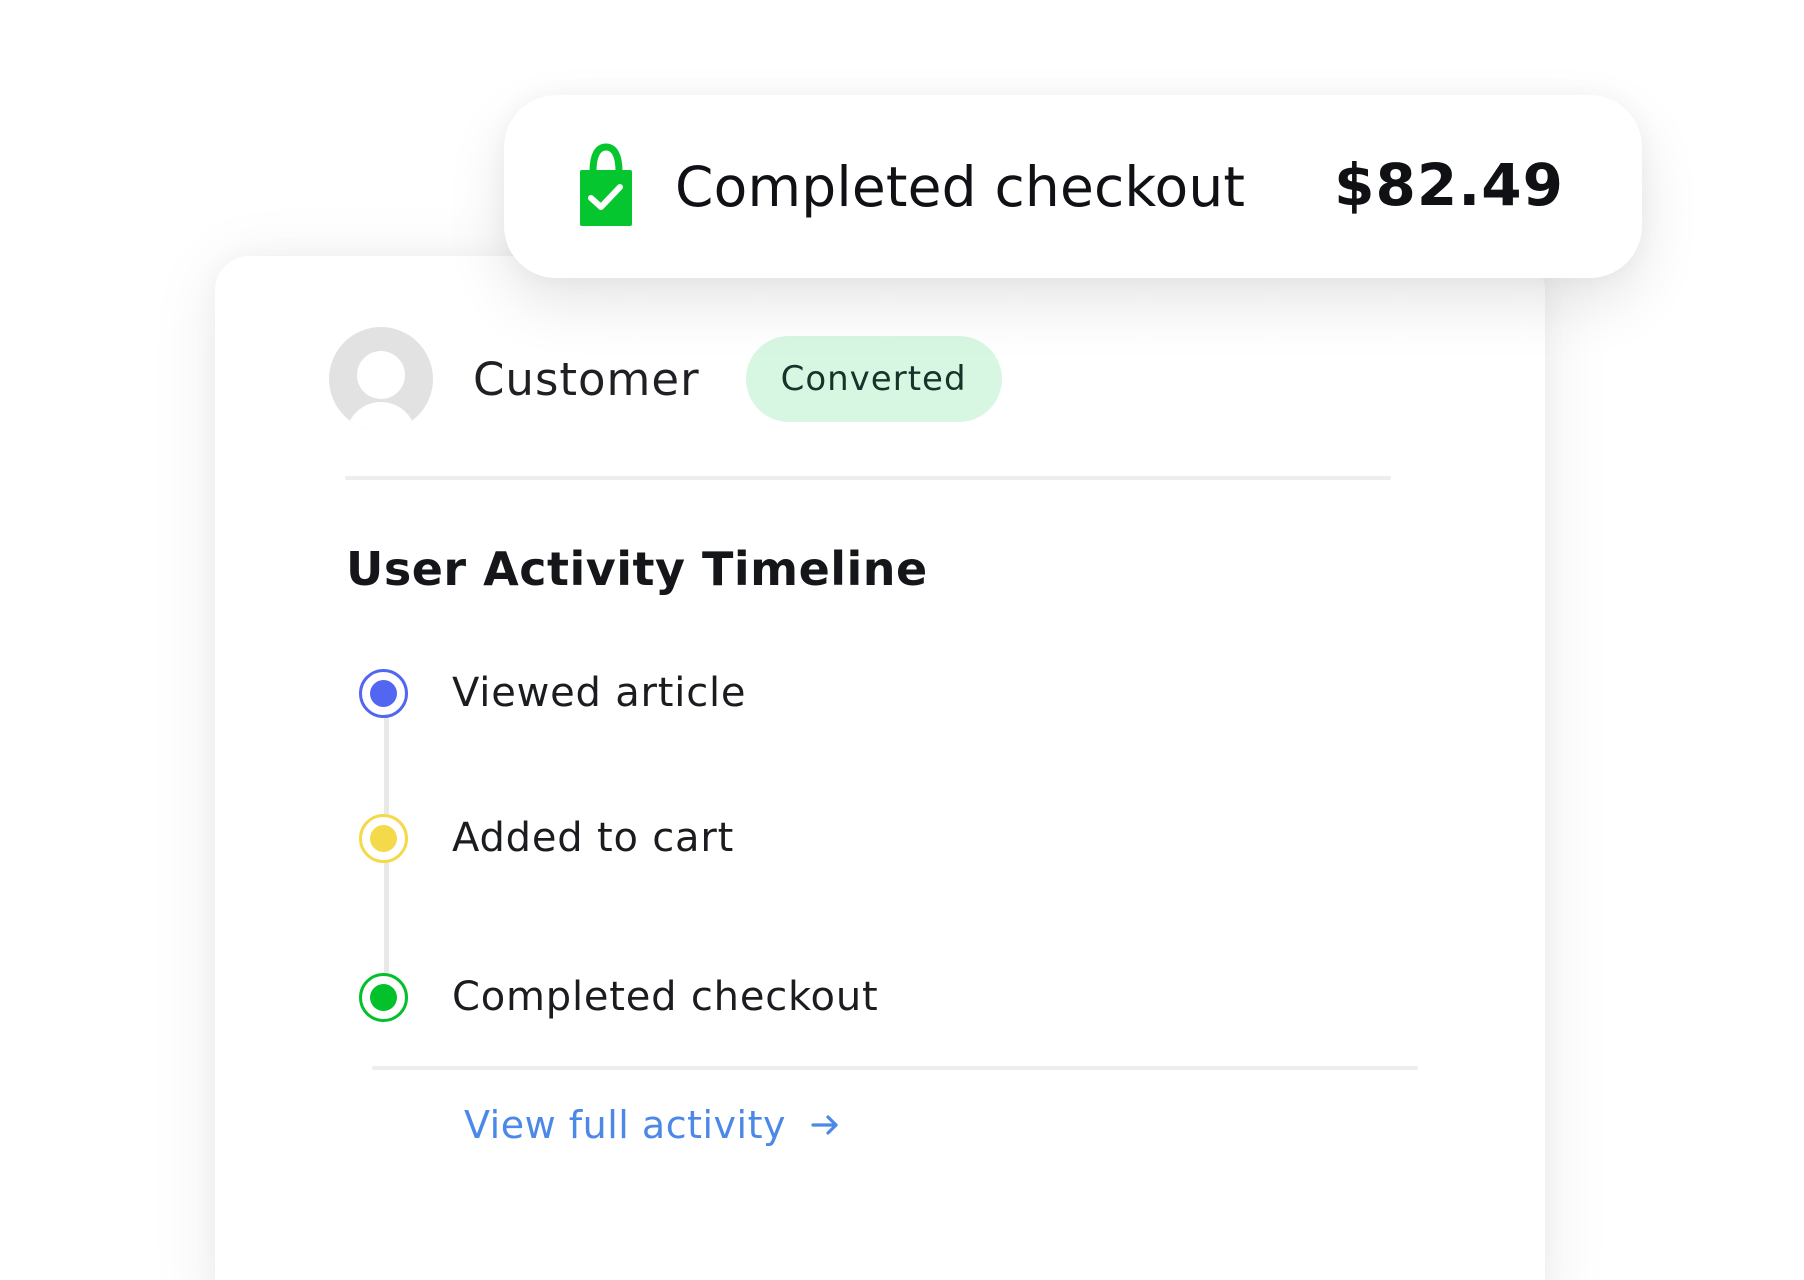 The width and height of the screenshot is (1804, 1280). What do you see at coordinates (1449, 185) in the screenshot?
I see `checkout-amount: $82.49` at bounding box center [1449, 185].